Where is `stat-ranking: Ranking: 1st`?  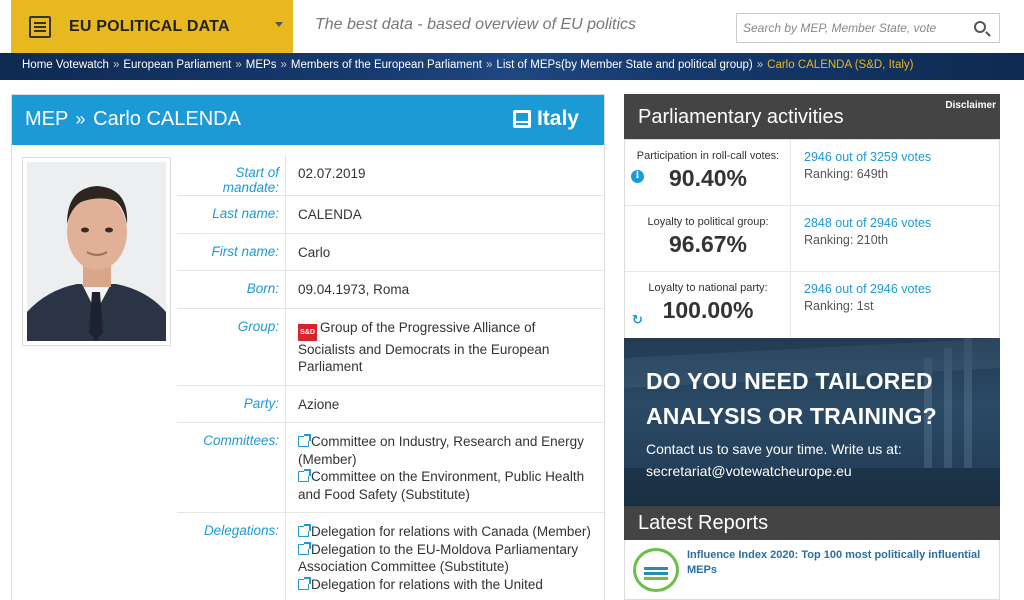 stat-ranking: Ranking: 1st is located at coordinates (839, 306).